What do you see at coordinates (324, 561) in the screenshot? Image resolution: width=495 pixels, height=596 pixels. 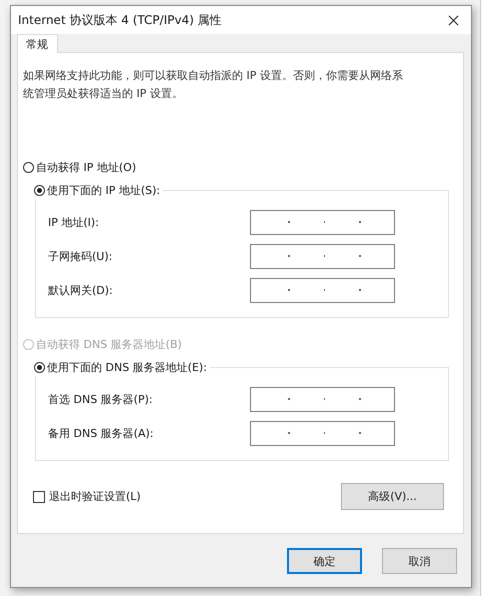 I see `dialog-button: 确定` at bounding box center [324, 561].